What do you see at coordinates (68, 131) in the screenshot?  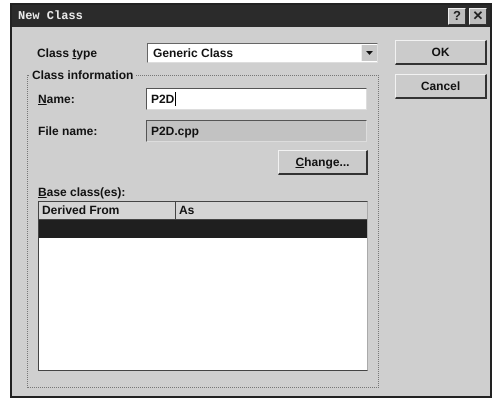 I see `file-name-label: File name:` at bounding box center [68, 131].